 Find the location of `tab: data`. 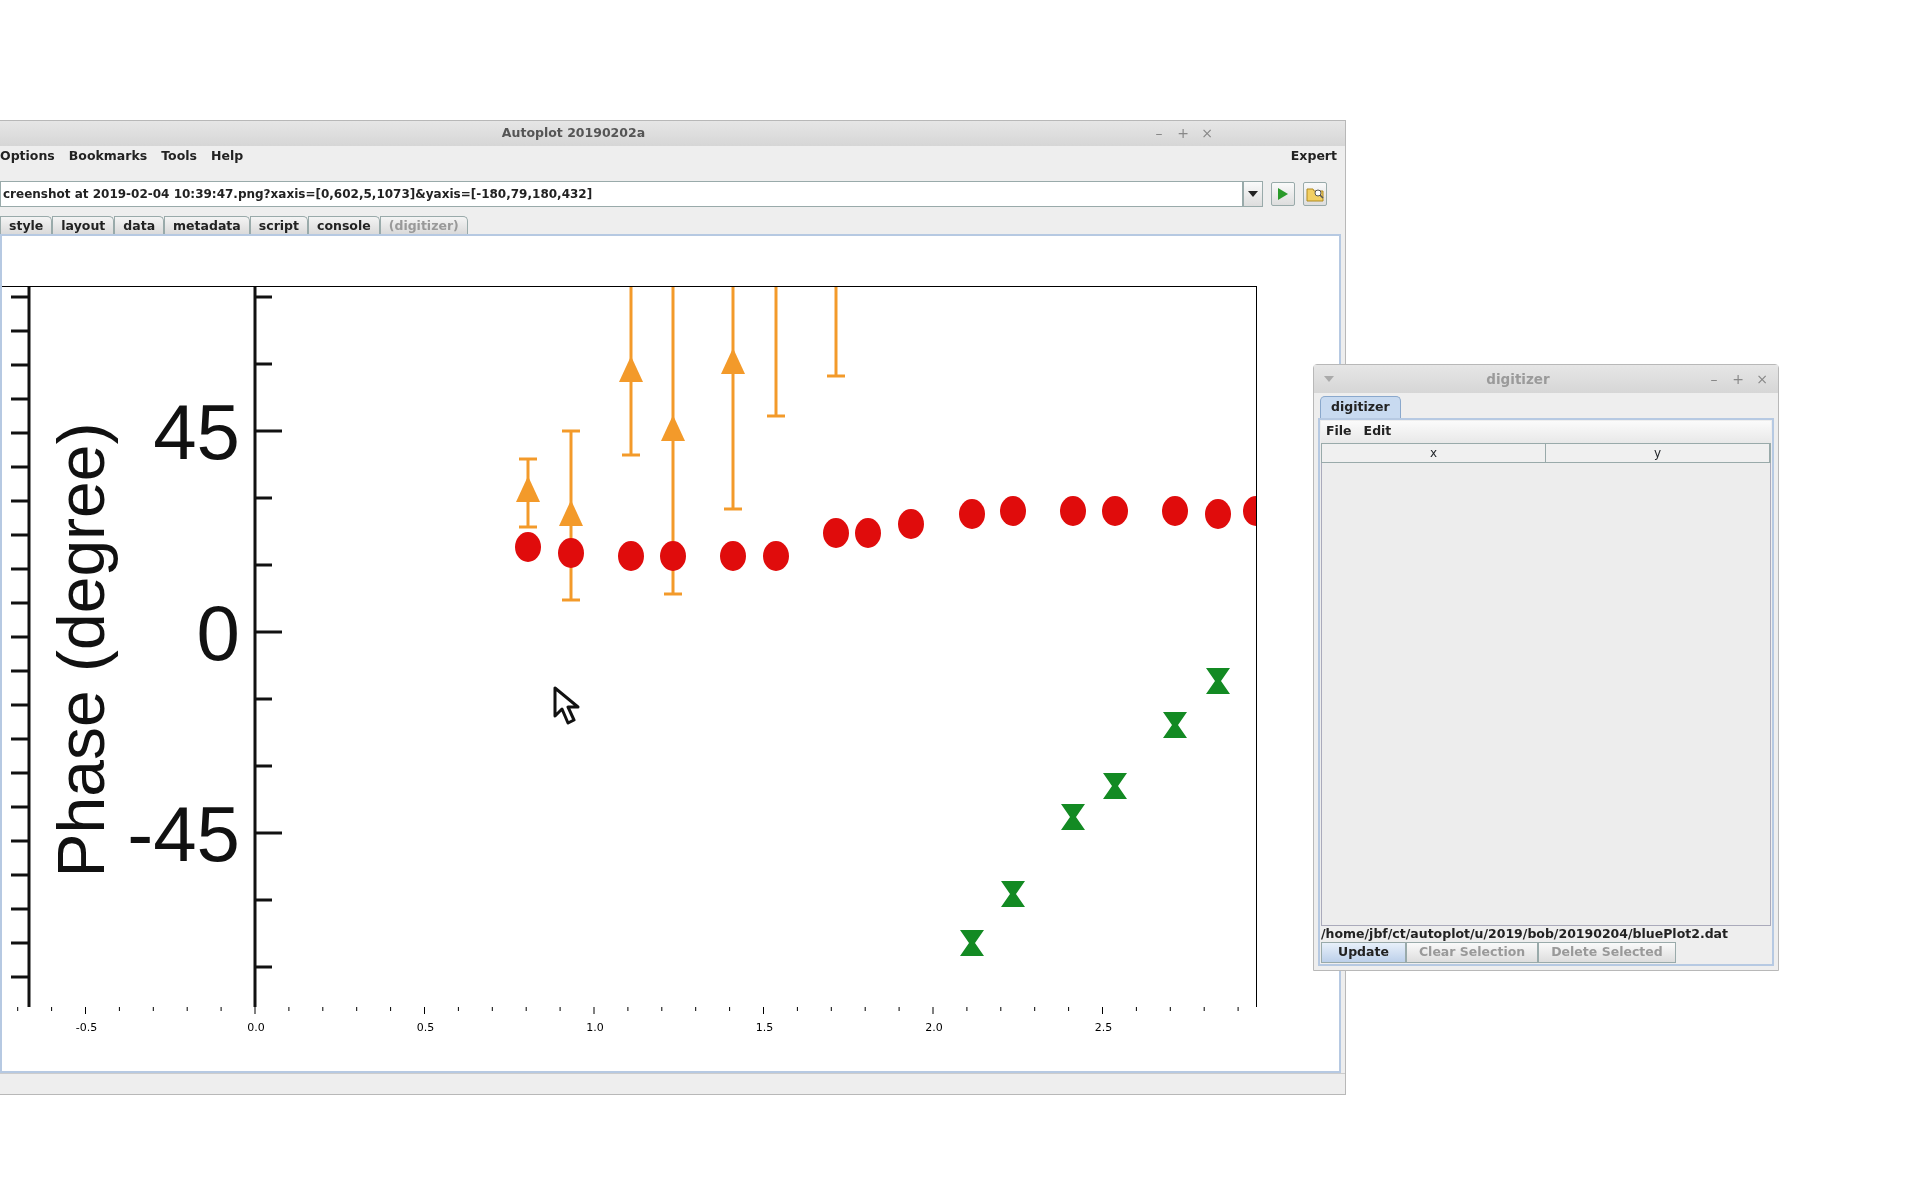

tab: data is located at coordinates (139, 225).